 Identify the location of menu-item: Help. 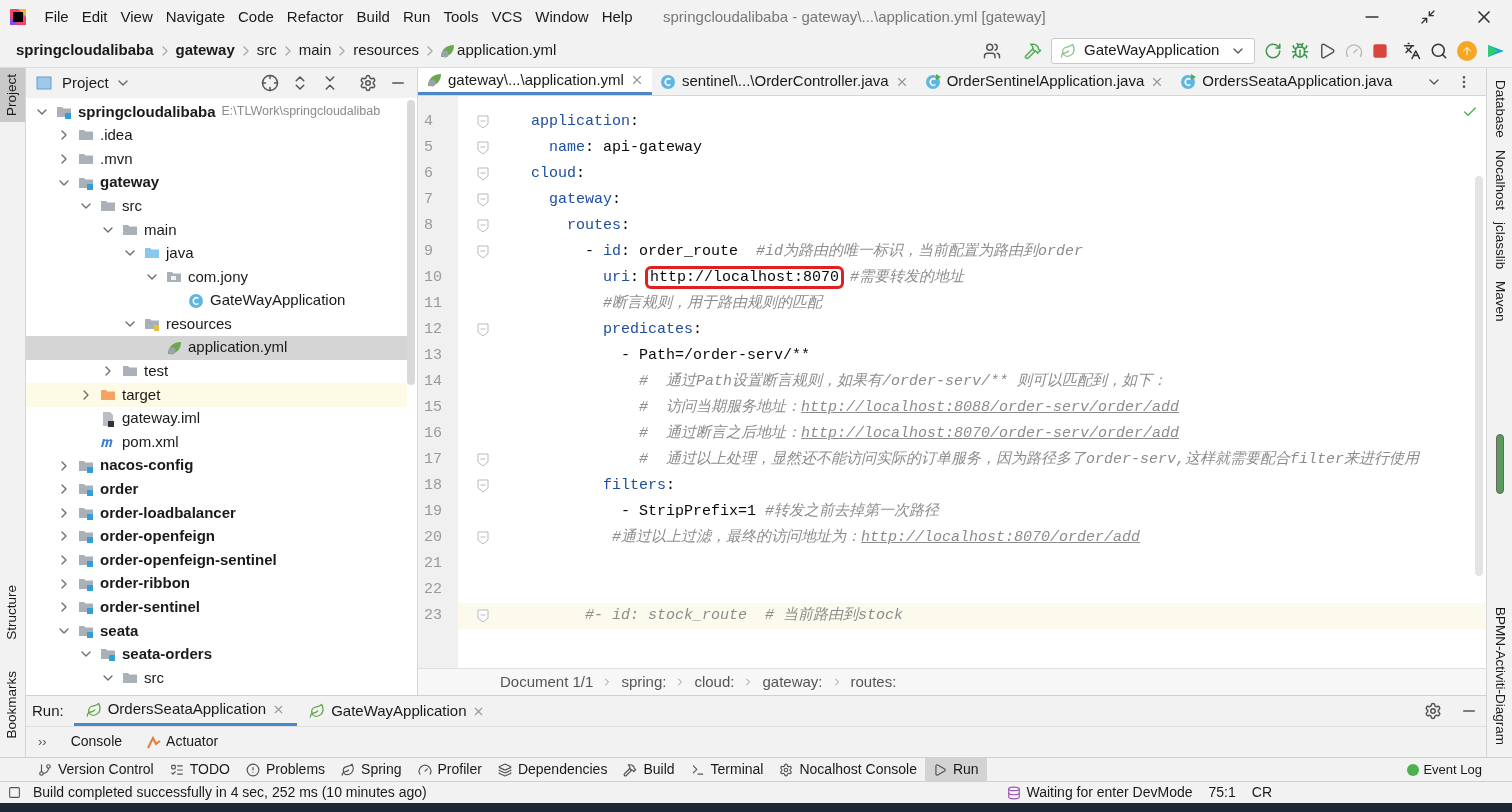
(617, 17).